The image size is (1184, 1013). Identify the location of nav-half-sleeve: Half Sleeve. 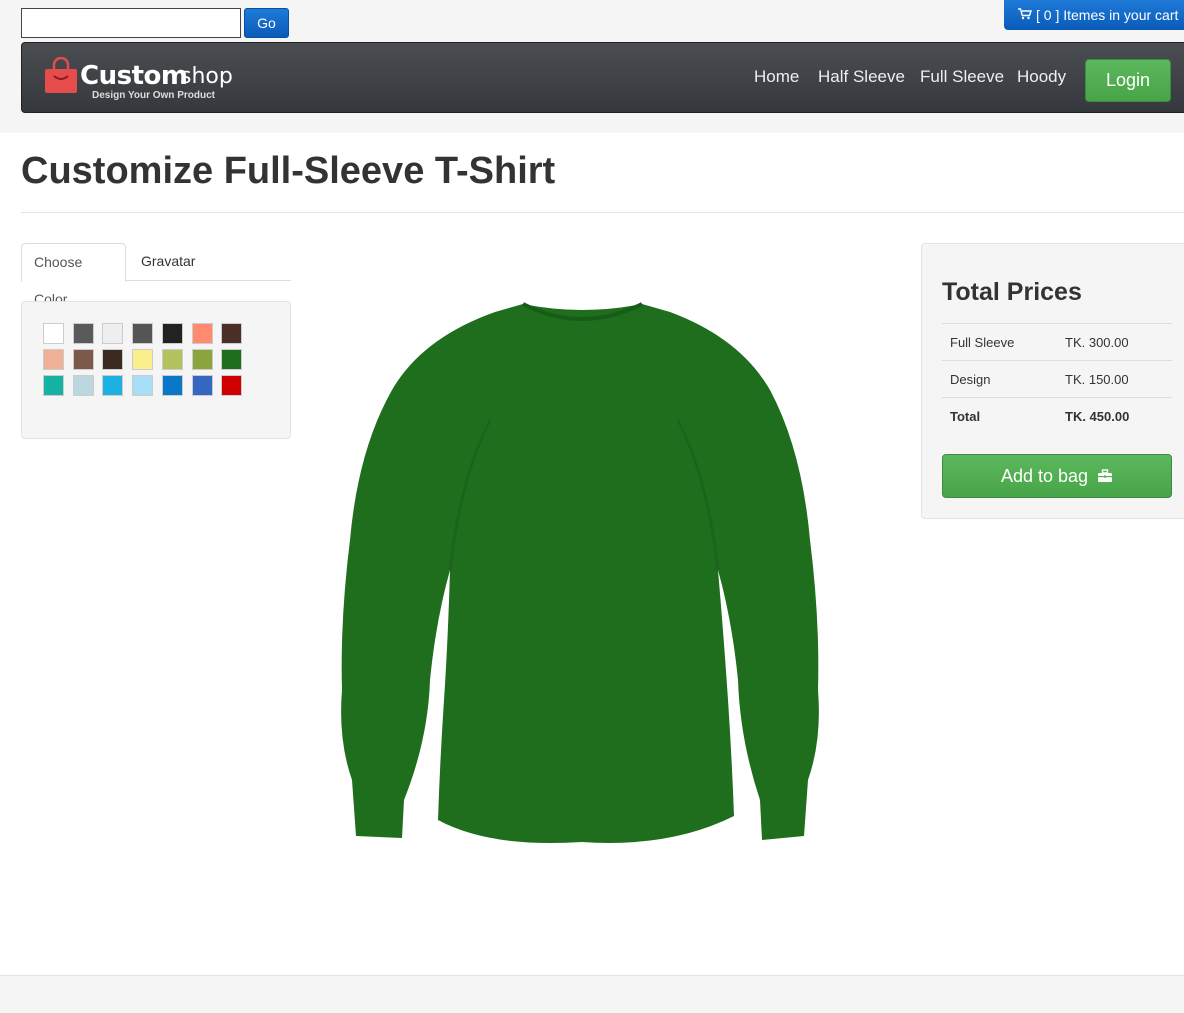
(861, 77).